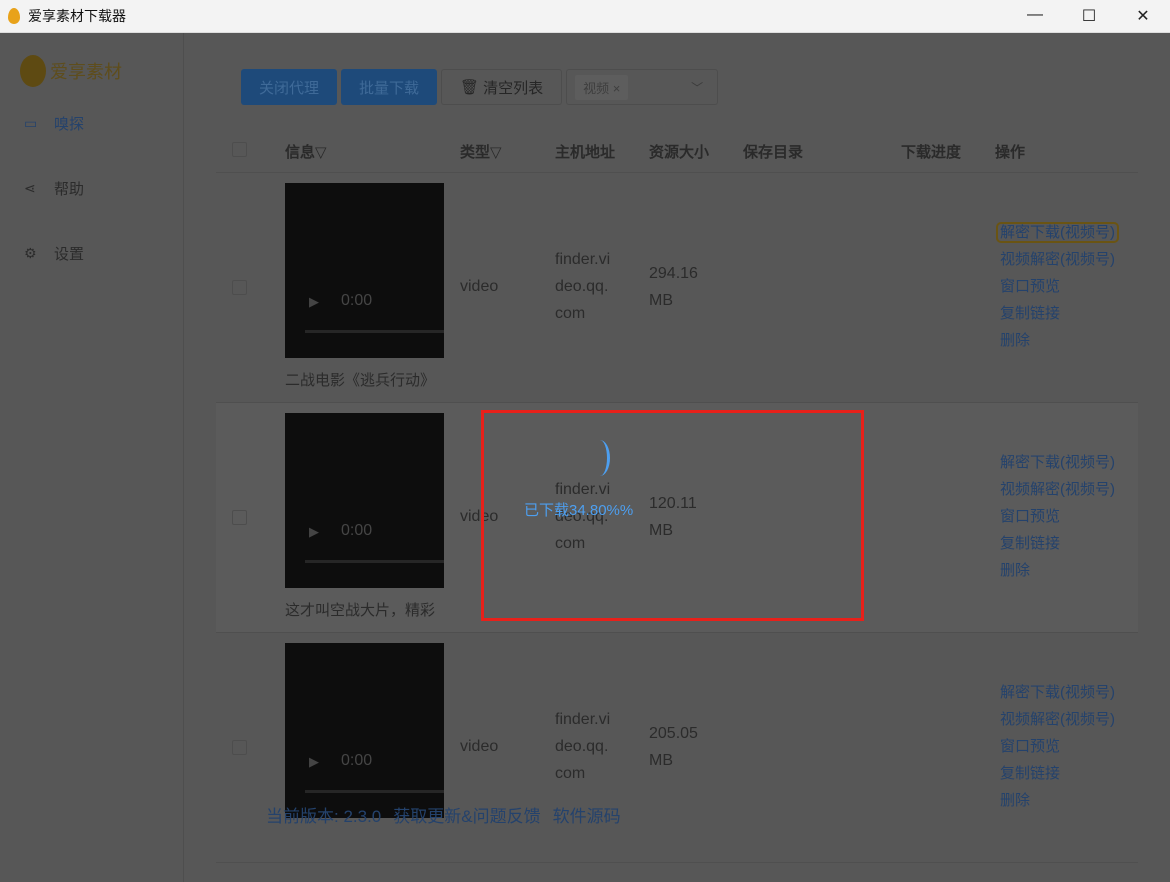 Image resolution: width=1170 pixels, height=882 pixels. What do you see at coordinates (470, 87) in the screenshot?
I see `trash-icon: 🗑` at bounding box center [470, 87].